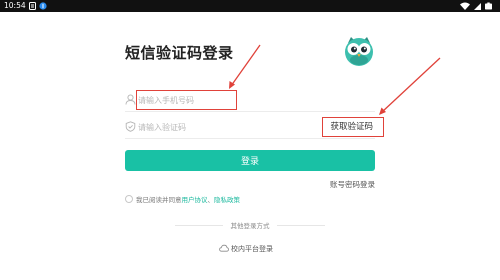 The height and width of the screenshot is (280, 500). What do you see at coordinates (252, 249) in the screenshot?
I see `campus-login-label: 校内平台登录` at bounding box center [252, 249].